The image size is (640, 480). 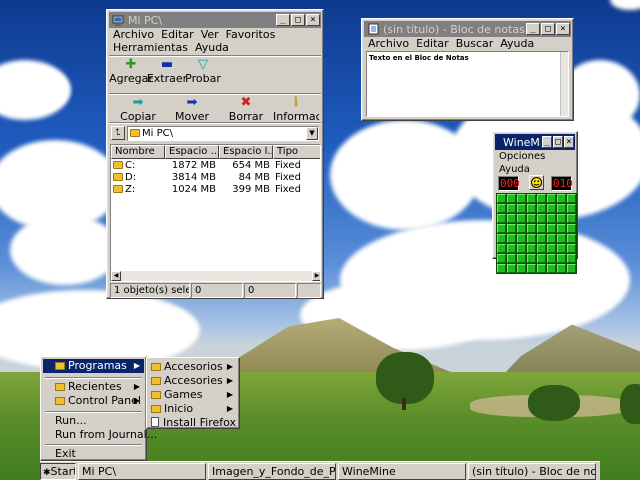 What do you see at coordinates (131, 72) in the screenshot?
I see `agregar-button: ✚ Agregar` at bounding box center [131, 72].